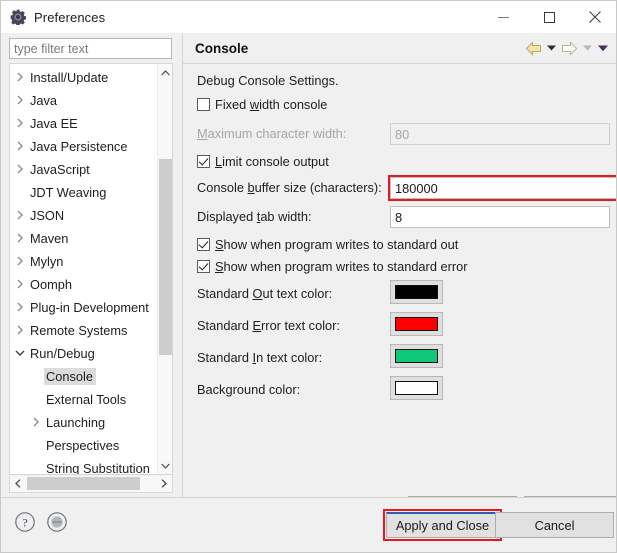 This screenshot has width=617, height=553. I want to click on apply-and-close-button: Apply and Close, so click(442, 525).